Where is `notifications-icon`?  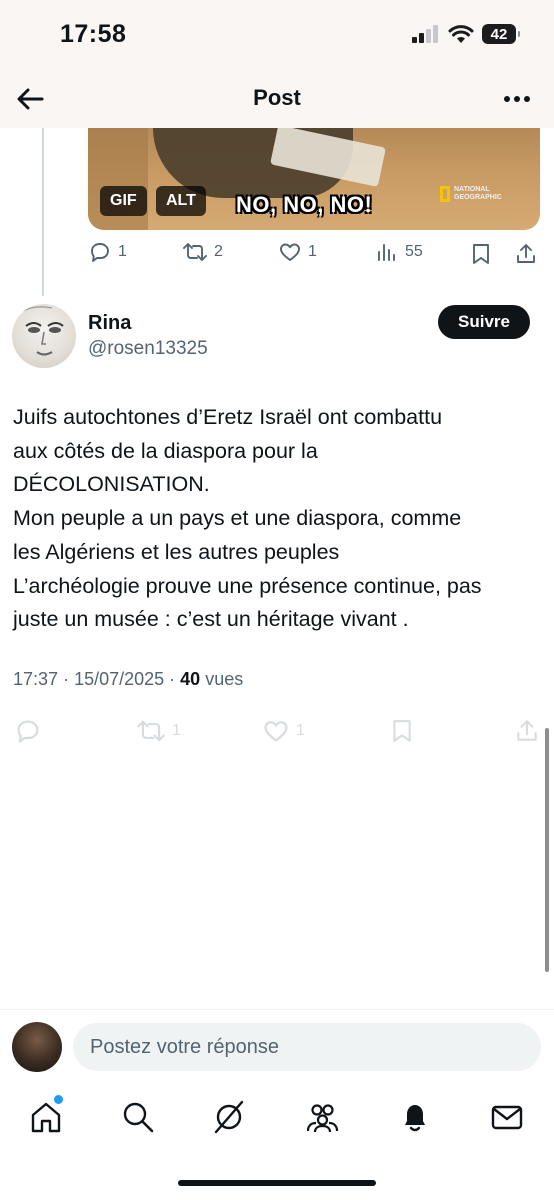
notifications-icon is located at coordinates (415, 1117).